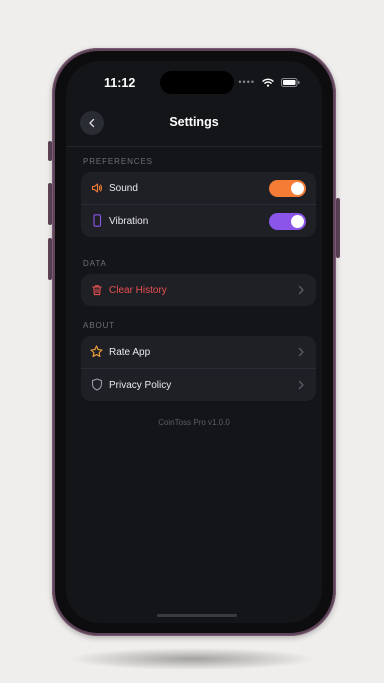 The width and height of the screenshot is (384, 683). Describe the element at coordinates (198, 384) in the screenshot. I see `settings-row-privacy-policy: Privacy Policy` at that location.